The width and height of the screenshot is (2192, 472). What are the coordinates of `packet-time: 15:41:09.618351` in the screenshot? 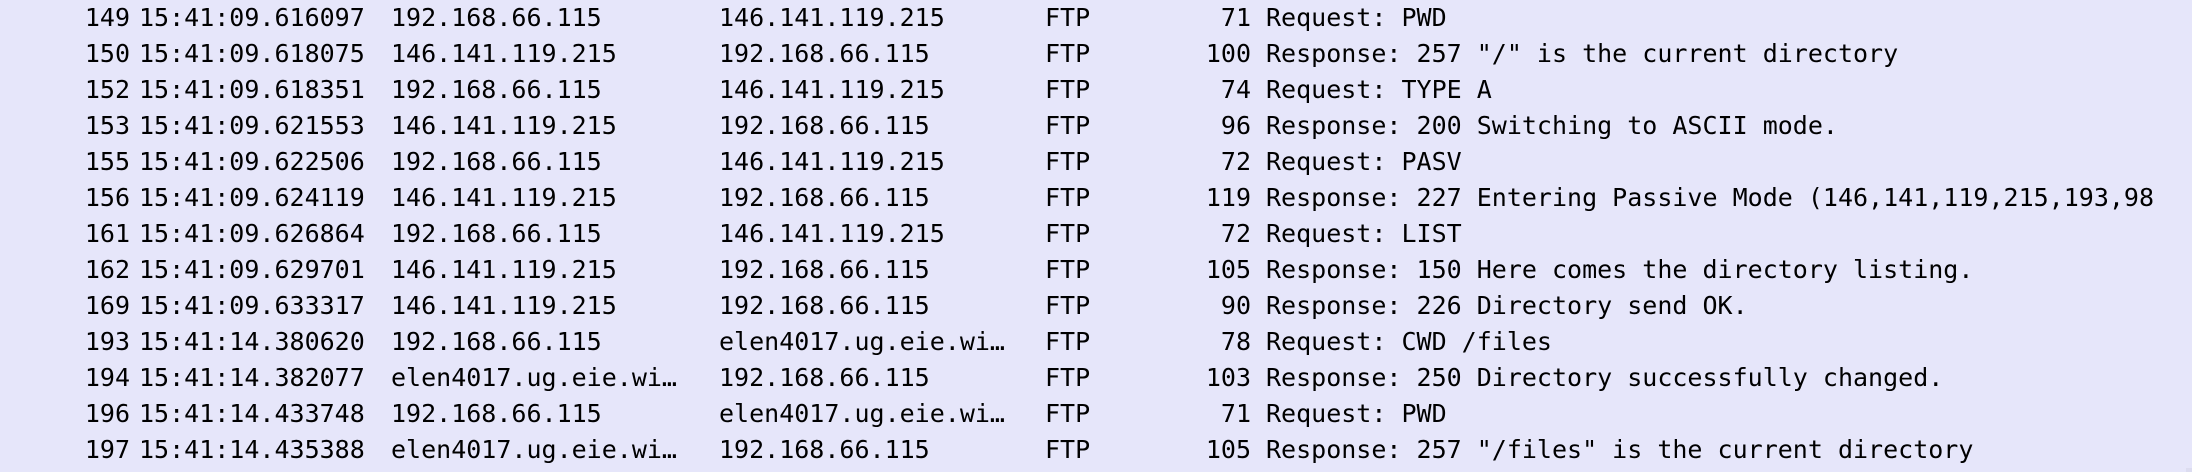 It's located at (252, 89).